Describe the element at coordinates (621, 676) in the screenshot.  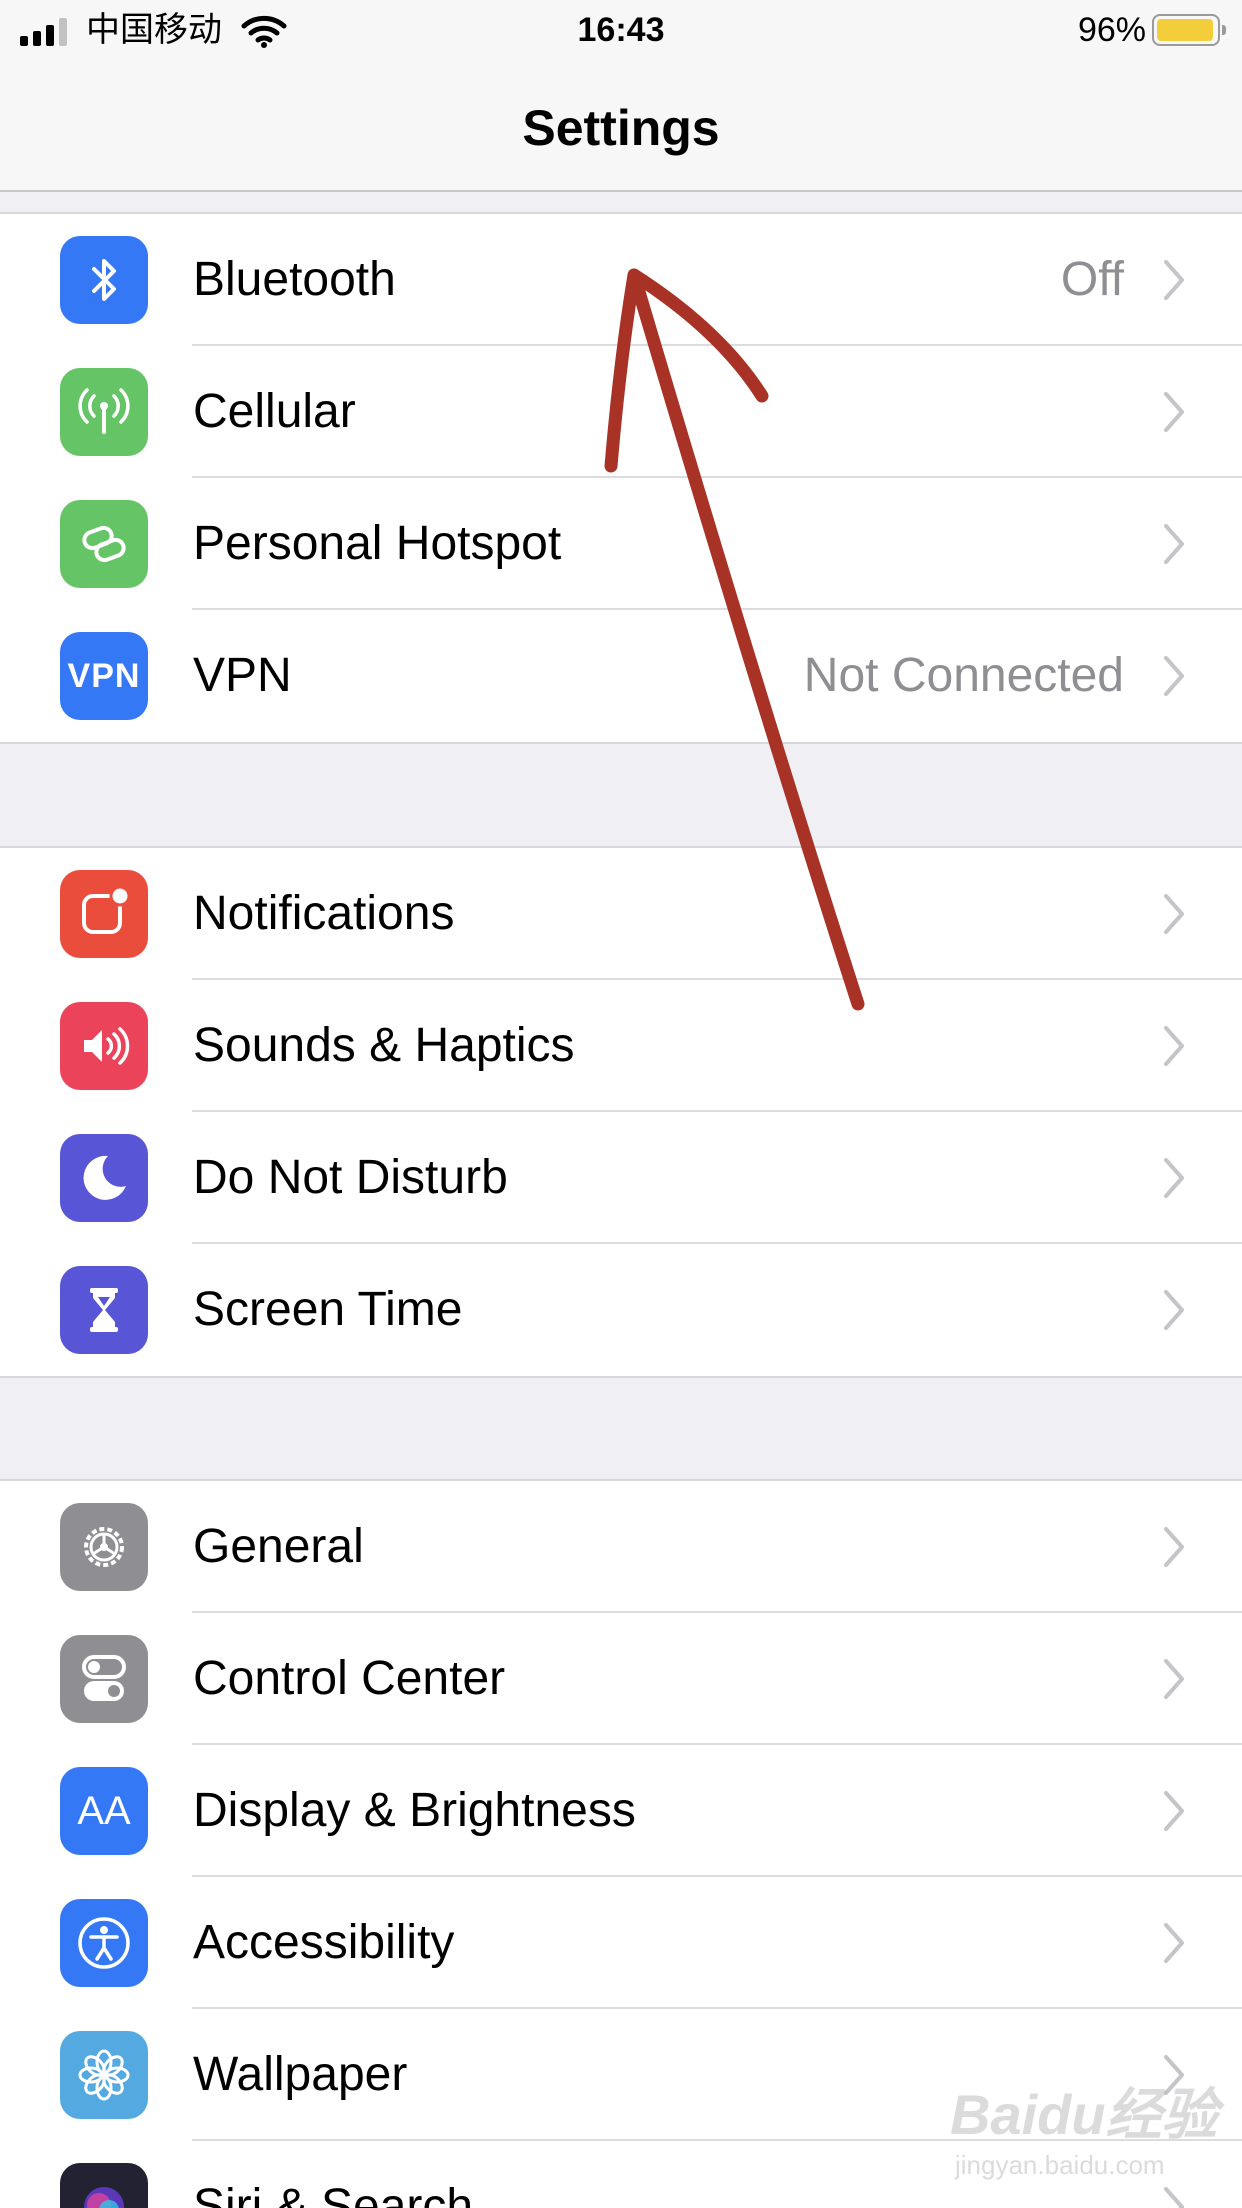
I see `settings-row-vpn: VPN VPN Not Connected` at that location.